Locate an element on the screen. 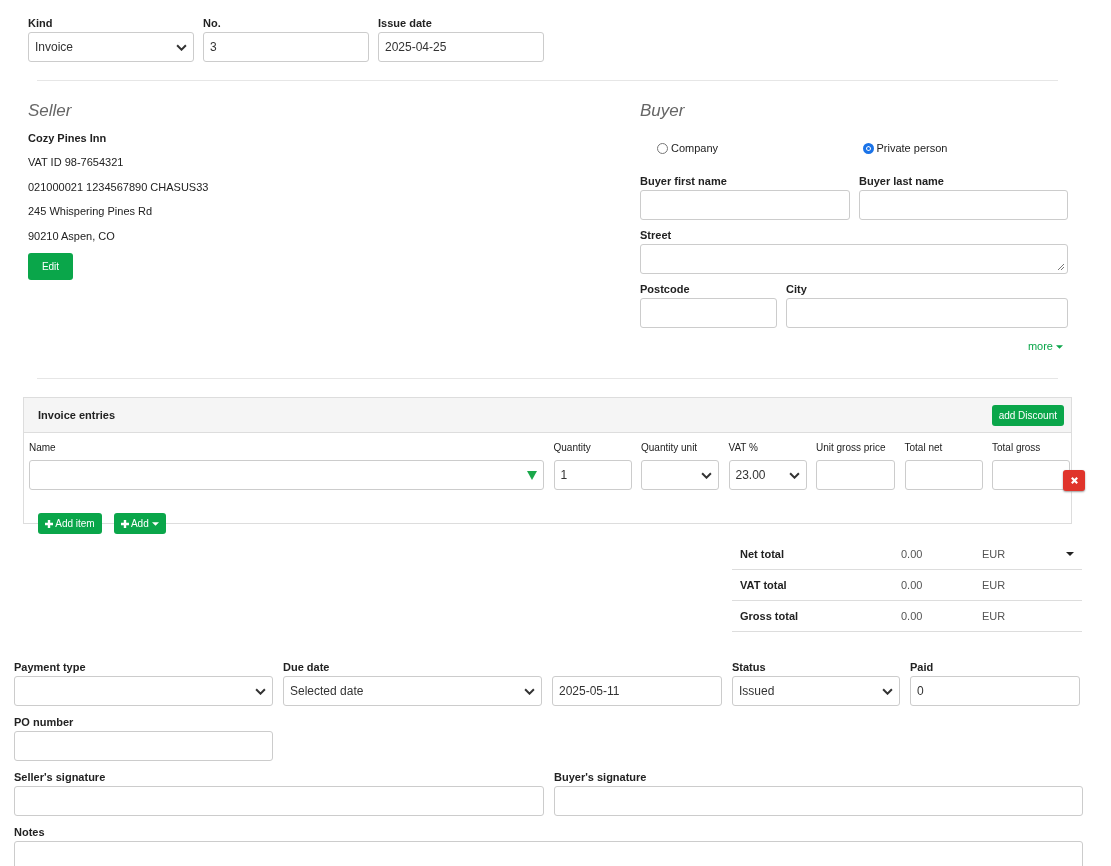 This screenshot has width=1111, height=866. seller-detail: 245 Whispering Pines Rd is located at coordinates (91, 211).